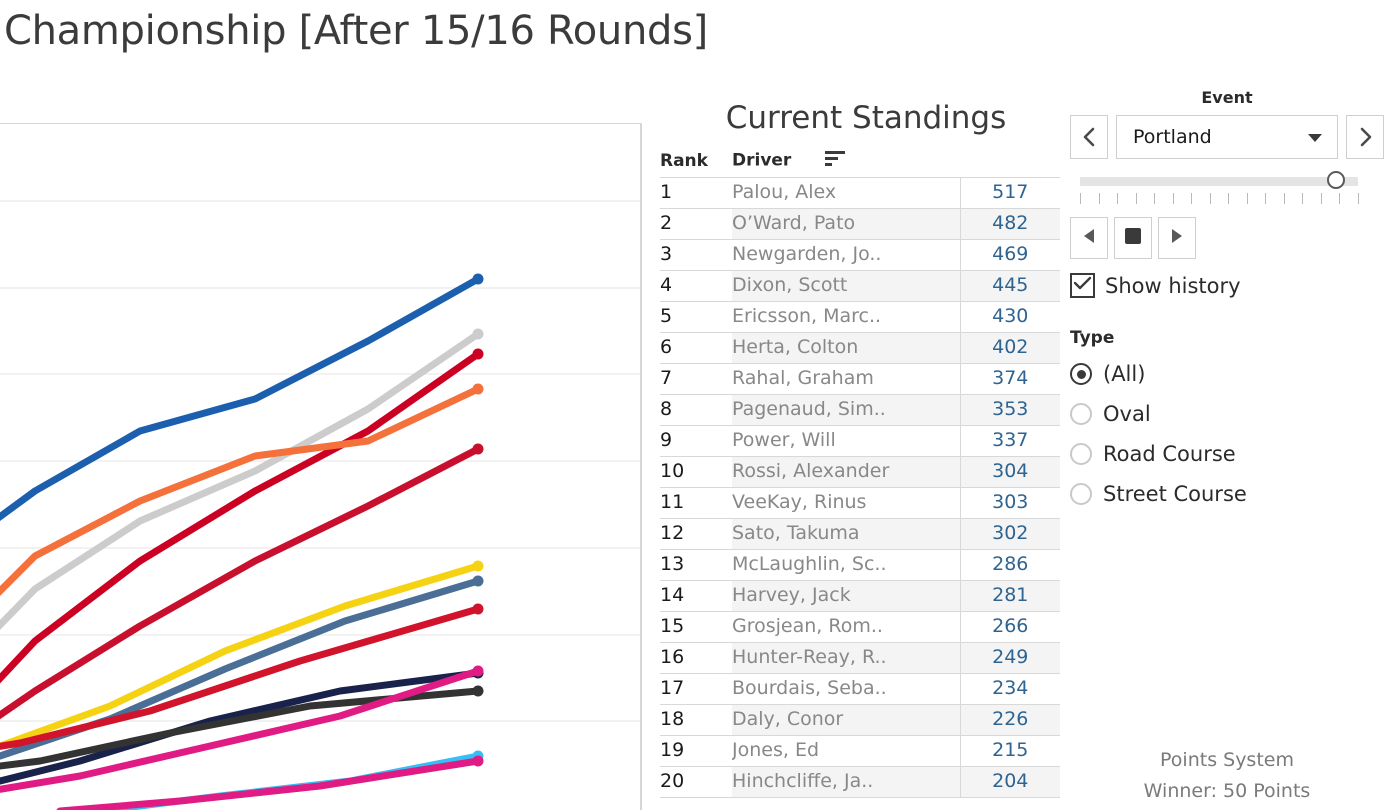 This screenshot has height=810, width=1384. Describe the element at coordinates (1089, 238) in the screenshot. I see `step-back-button` at that location.